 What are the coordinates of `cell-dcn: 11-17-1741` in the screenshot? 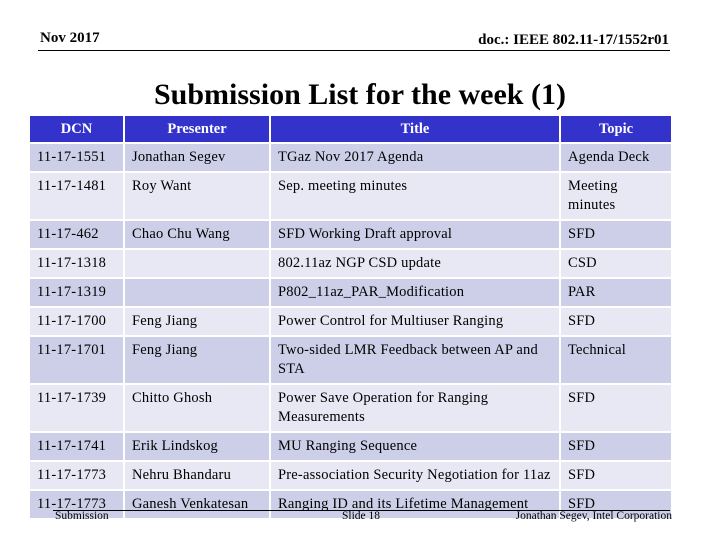 It's located at (76, 446).